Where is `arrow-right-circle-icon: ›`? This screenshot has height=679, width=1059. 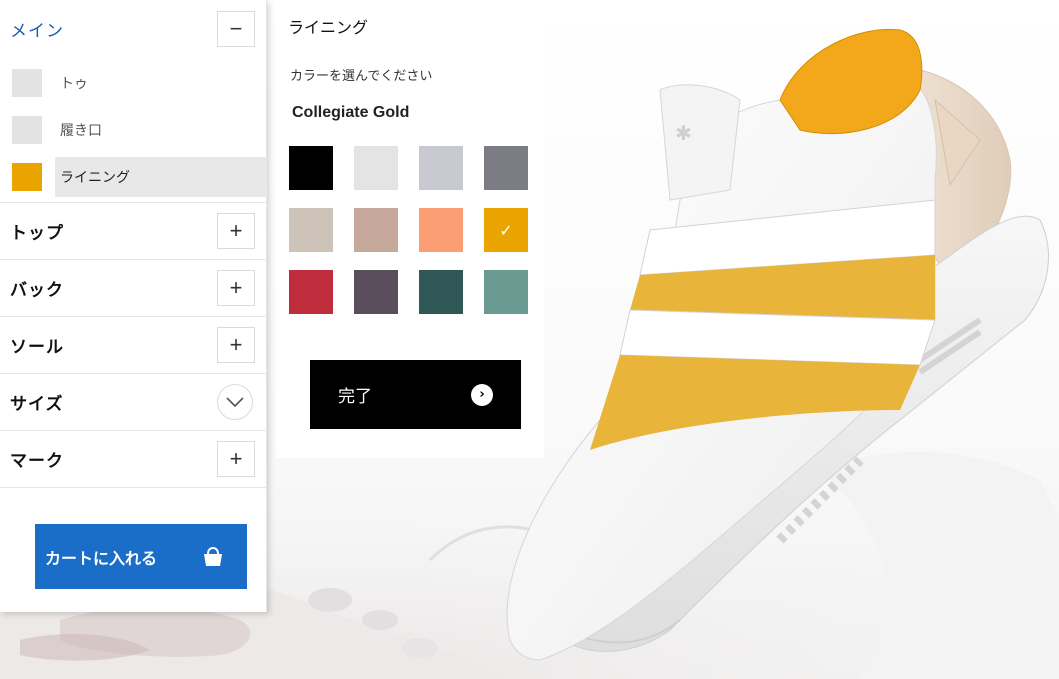
arrow-right-circle-icon: › is located at coordinates (482, 394).